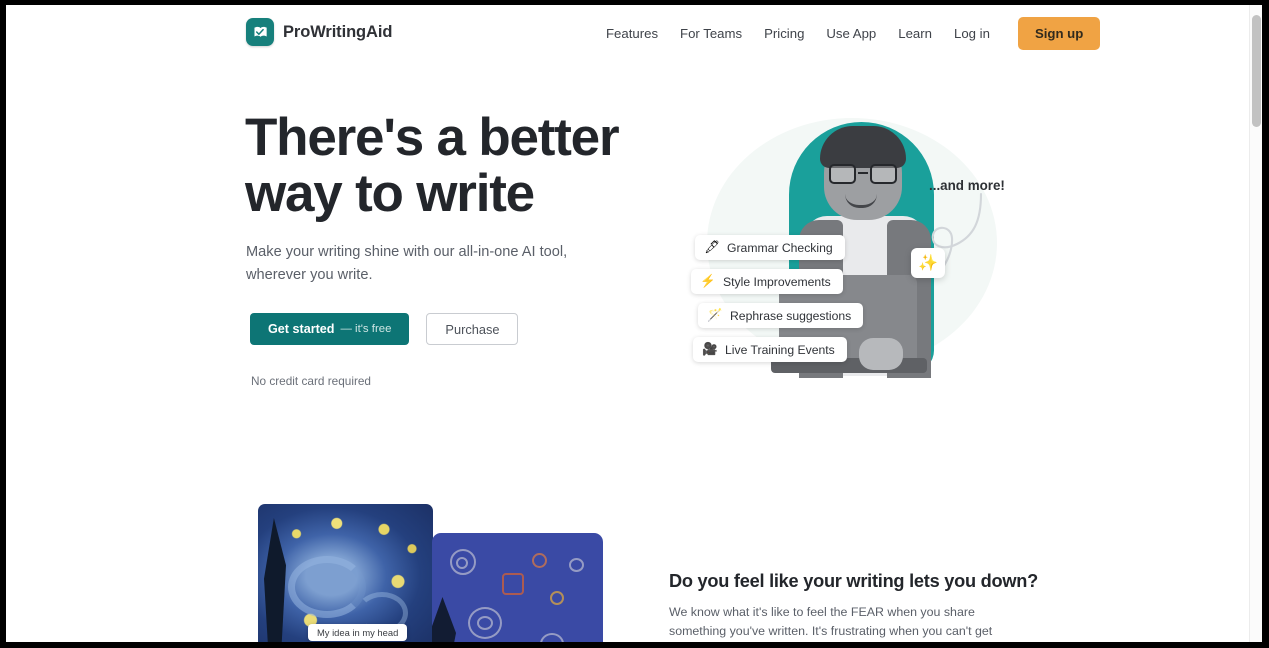 This screenshot has width=1269, height=648. Describe the element at coordinates (432, 137) in the screenshot. I see `hero-title-line-1: There's a better` at that location.